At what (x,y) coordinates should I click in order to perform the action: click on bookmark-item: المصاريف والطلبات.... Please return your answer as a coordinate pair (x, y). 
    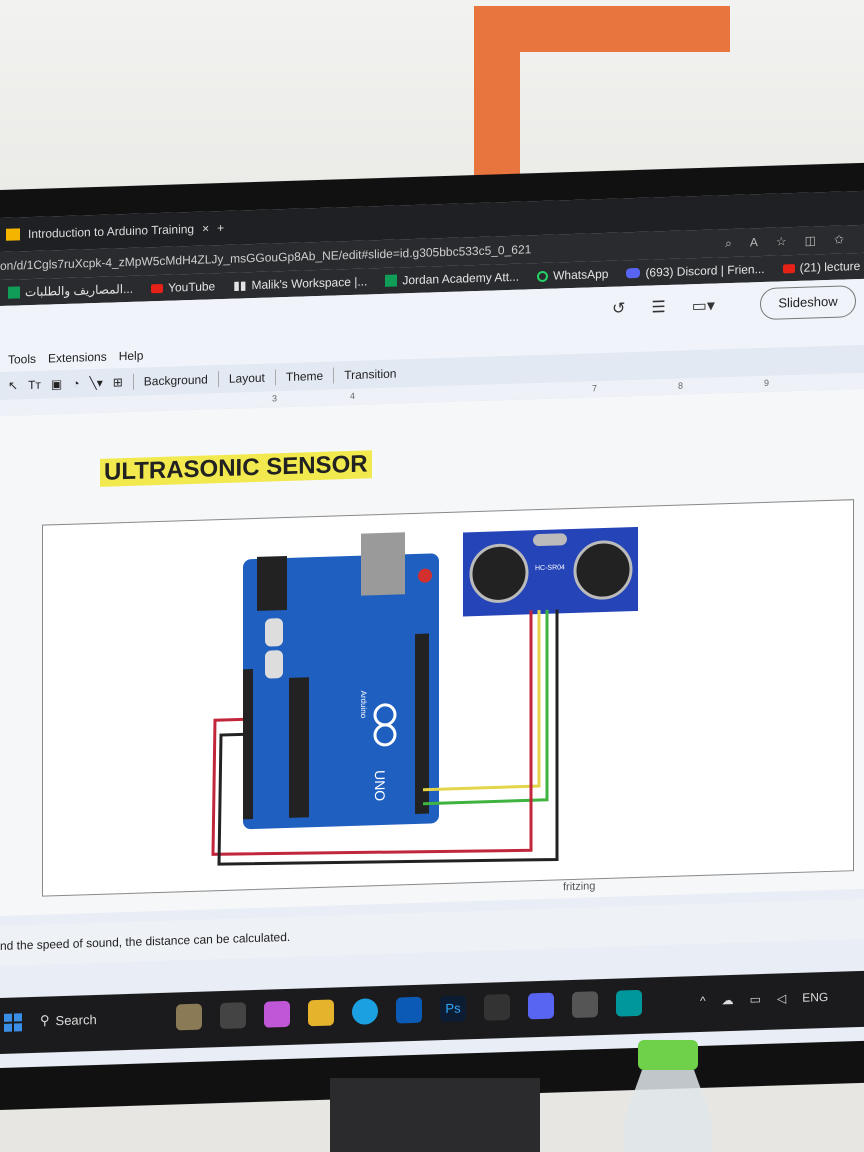
    Looking at the image, I should click on (70, 291).